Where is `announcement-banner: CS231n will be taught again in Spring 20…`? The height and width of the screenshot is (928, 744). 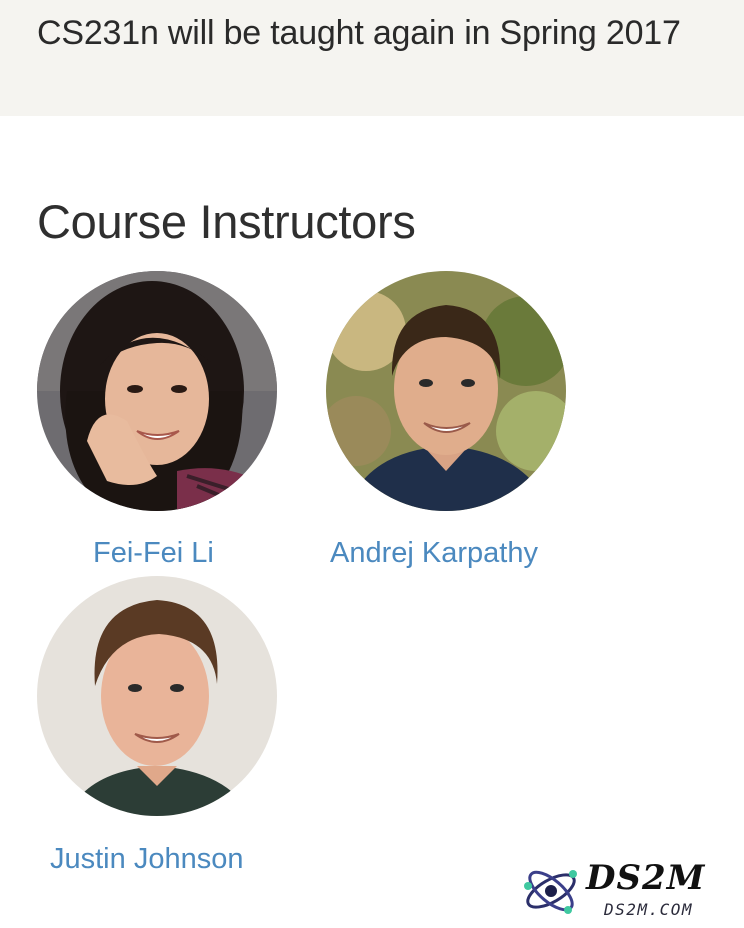
announcement-banner: CS231n will be taught again in Spring 20… is located at coordinates (372, 58).